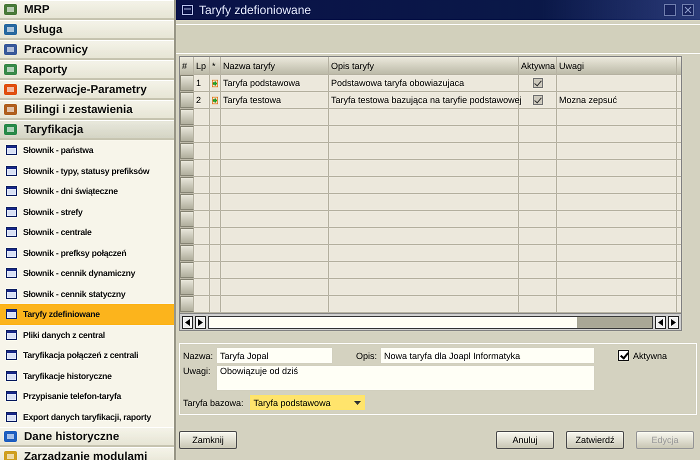  I want to click on column-header: Nazwa taryfy, so click(275, 65).